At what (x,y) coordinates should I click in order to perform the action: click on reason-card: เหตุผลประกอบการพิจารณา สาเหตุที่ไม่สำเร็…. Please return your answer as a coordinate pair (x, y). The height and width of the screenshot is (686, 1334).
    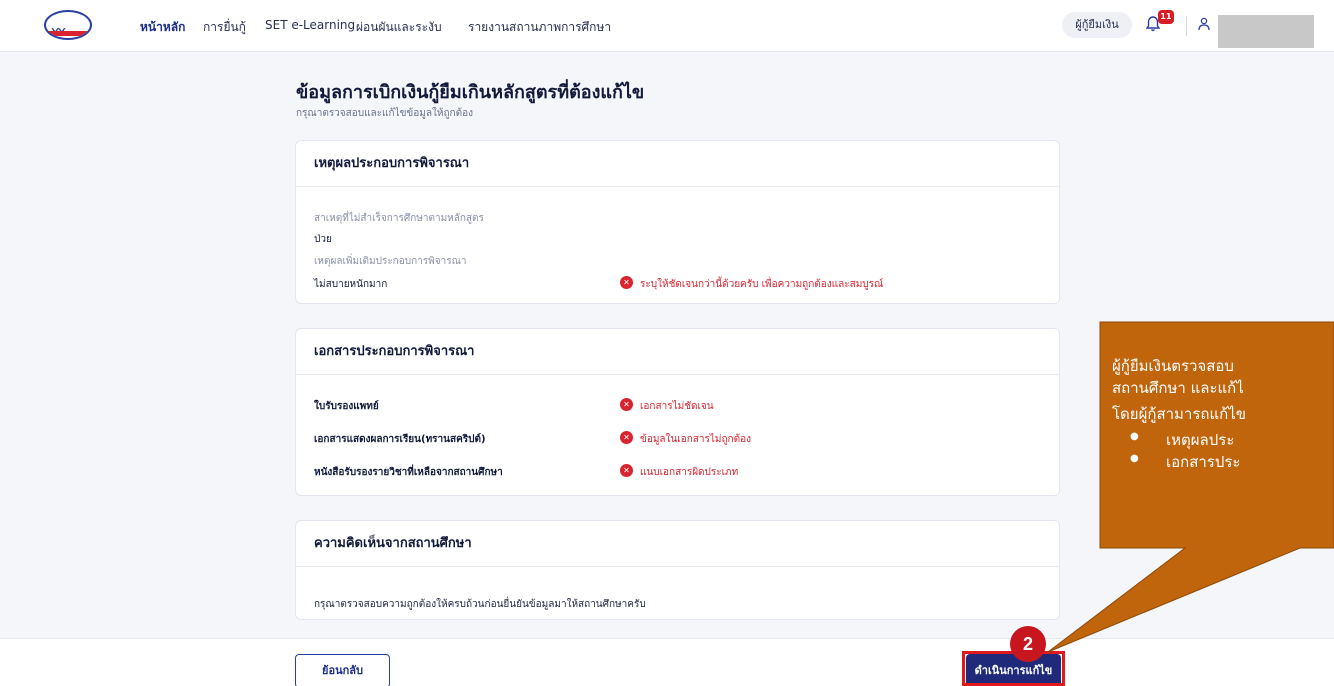
    Looking at the image, I should click on (677, 222).